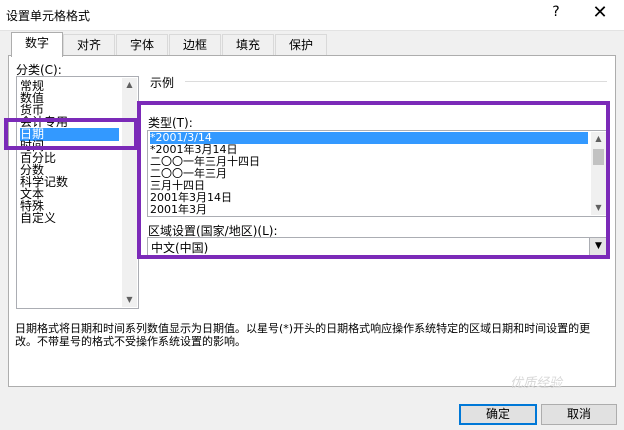 This screenshot has height=430, width=624. I want to click on scroll-up-icon: ▲, so click(129, 85).